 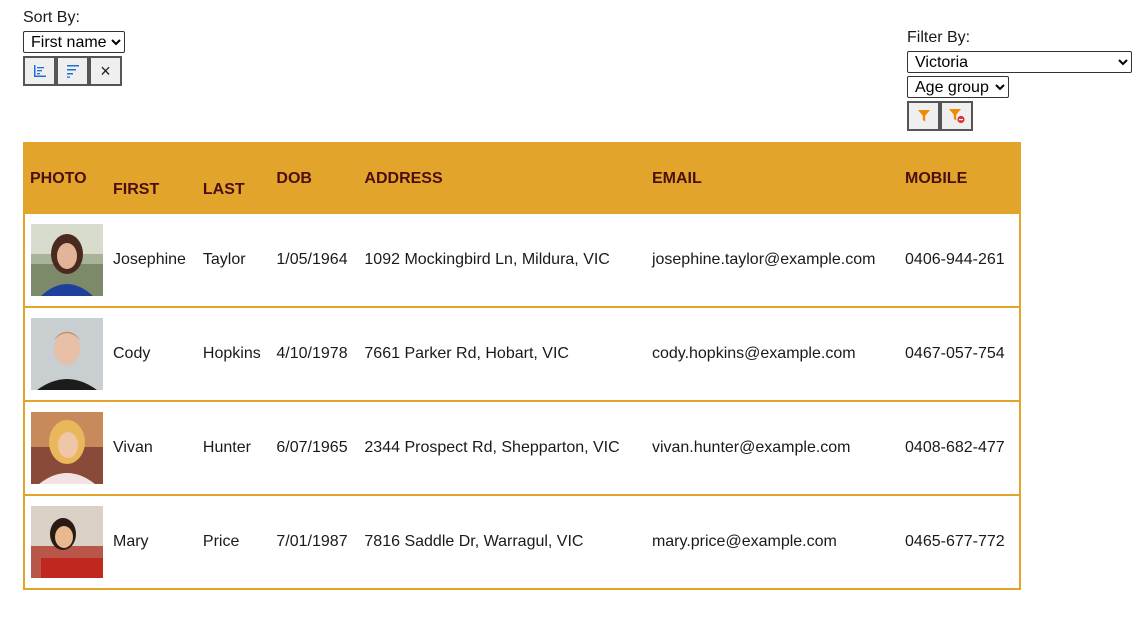 What do you see at coordinates (751, 447) in the screenshot?
I see `cell-email: vivan.hunter@example.com` at bounding box center [751, 447].